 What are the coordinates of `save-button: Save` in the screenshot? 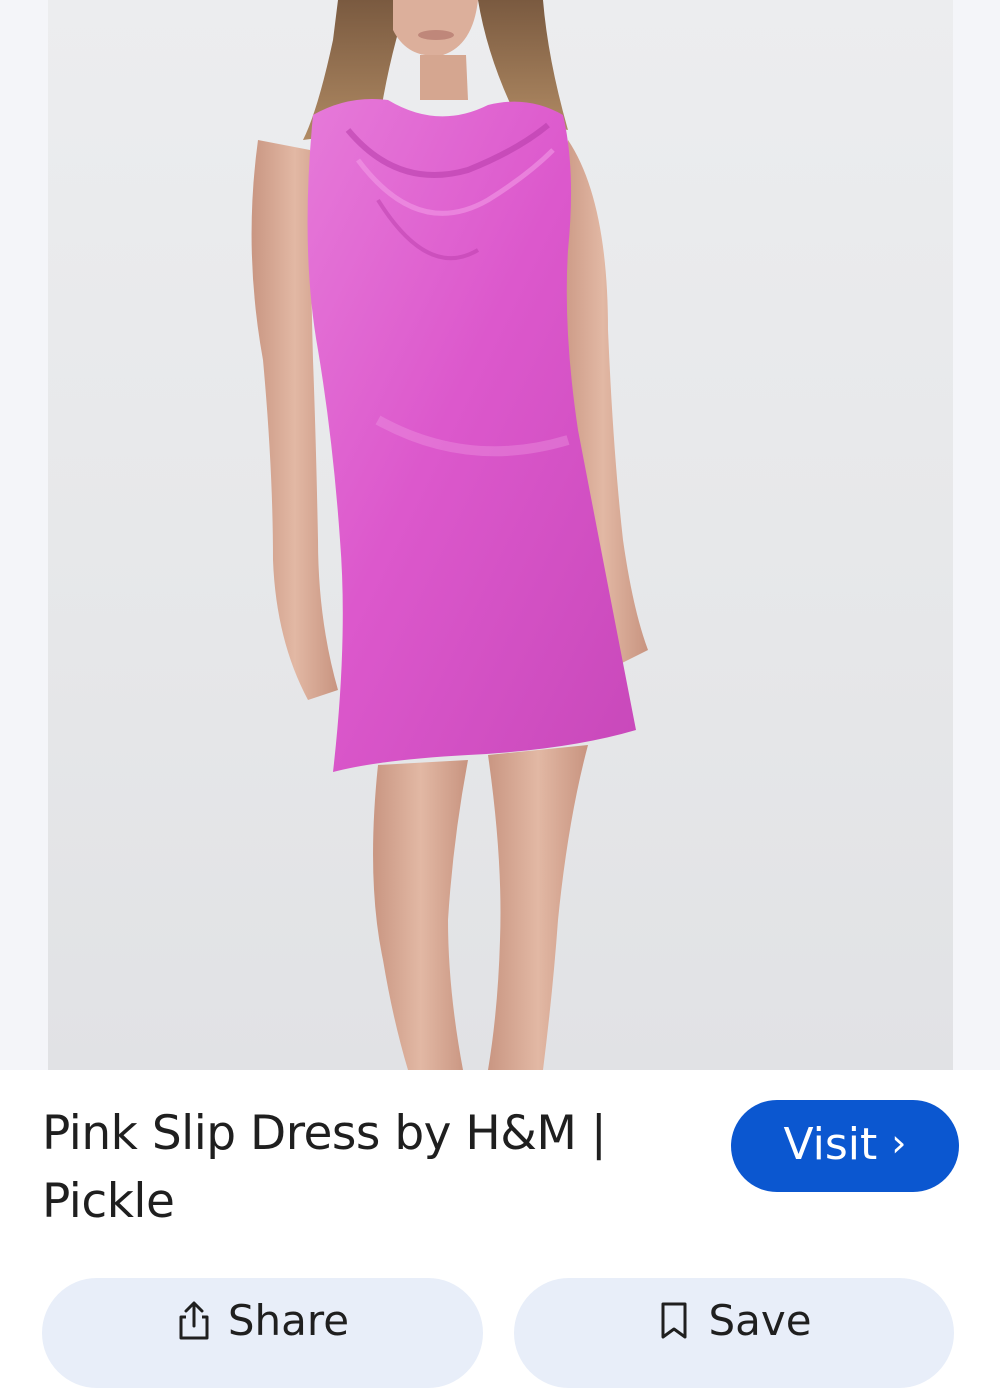 It's located at (734, 1333).